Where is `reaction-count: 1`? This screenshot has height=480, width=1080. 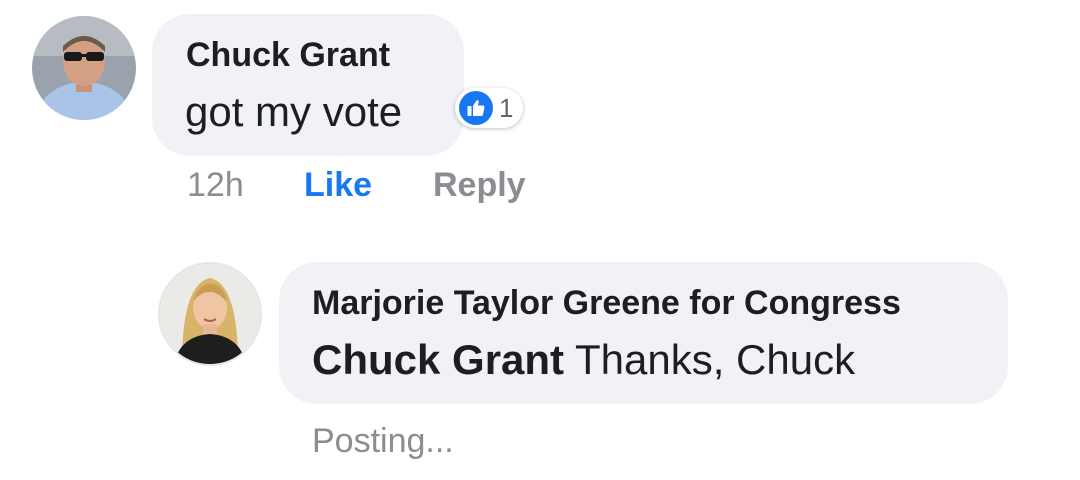 reaction-count: 1 is located at coordinates (506, 107).